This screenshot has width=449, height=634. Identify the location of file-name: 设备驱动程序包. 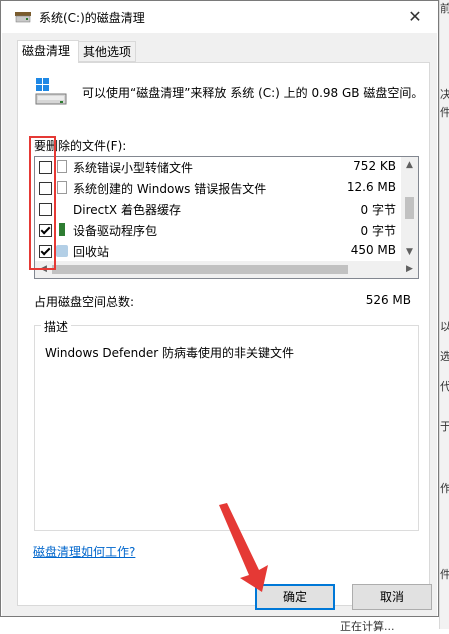
(115, 231).